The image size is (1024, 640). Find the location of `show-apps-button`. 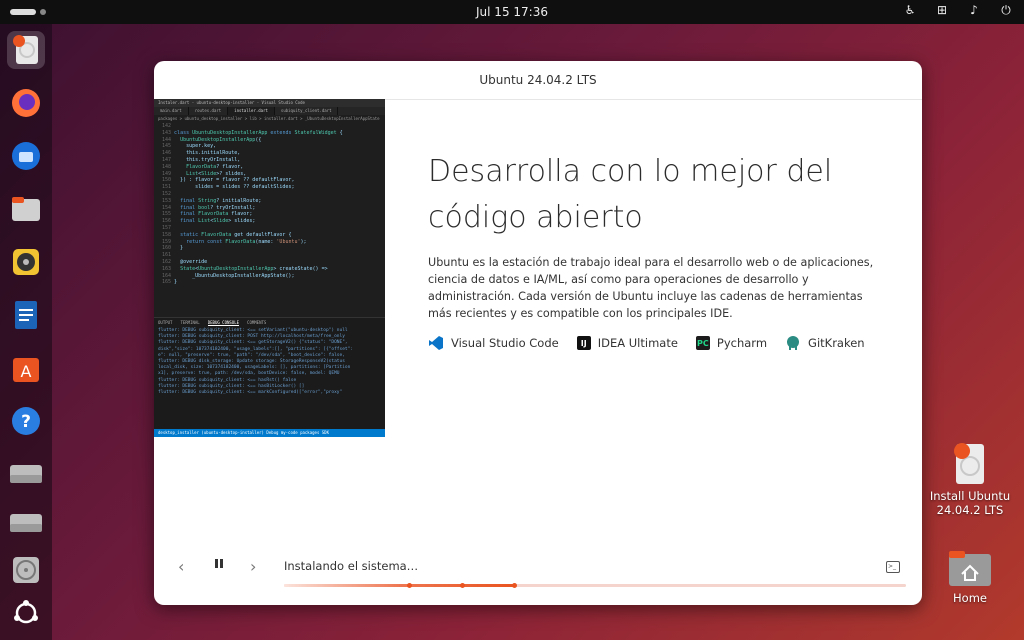

show-apps-button is located at coordinates (26, 613).